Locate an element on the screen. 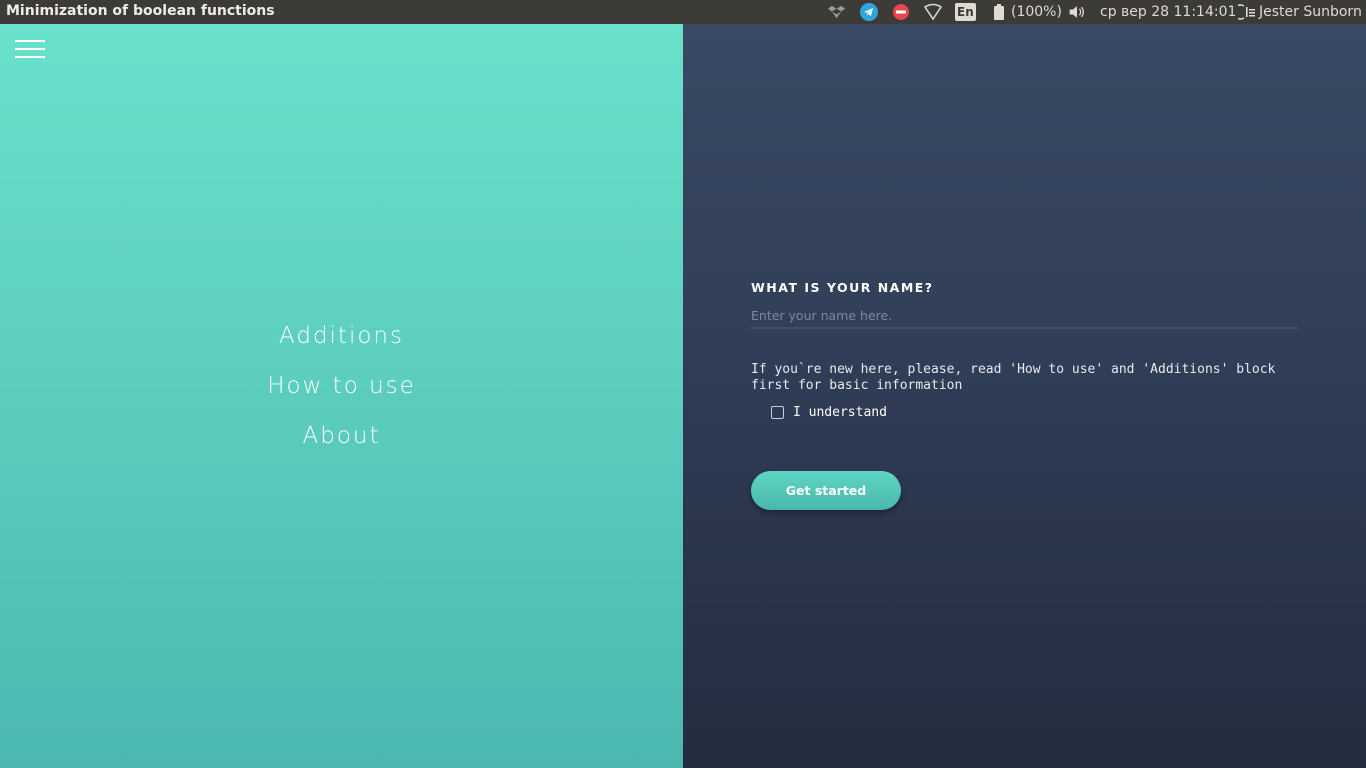  telegram-icon is located at coordinates (869, 12).